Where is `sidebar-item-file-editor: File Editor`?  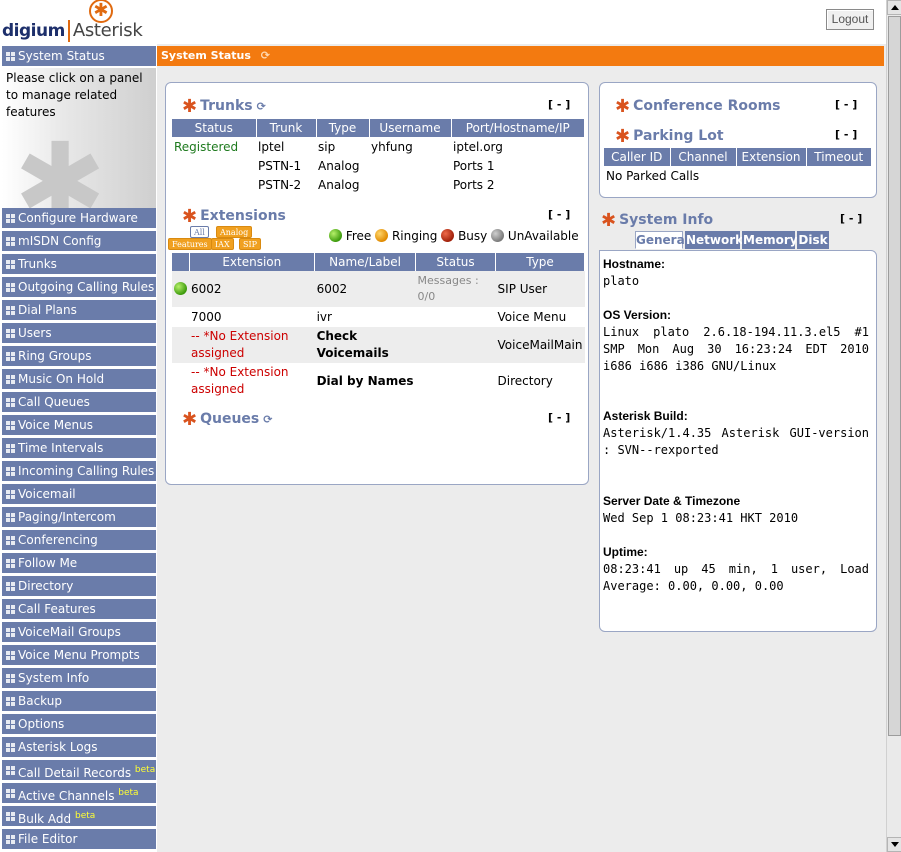 sidebar-item-file-editor: File Editor is located at coordinates (79, 839).